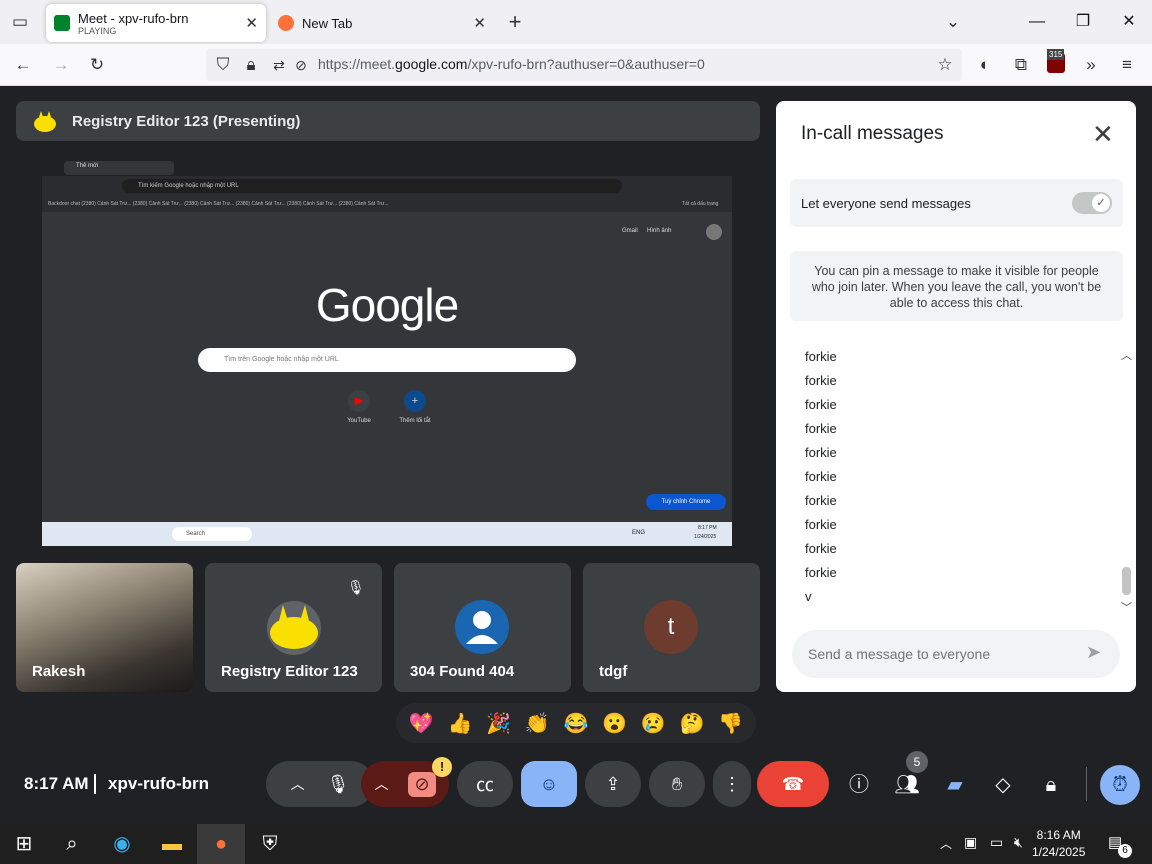 This screenshot has height=864, width=1152. Describe the element at coordinates (1120, 785) in the screenshot. I see `timer-icon: ⏰︎` at that location.